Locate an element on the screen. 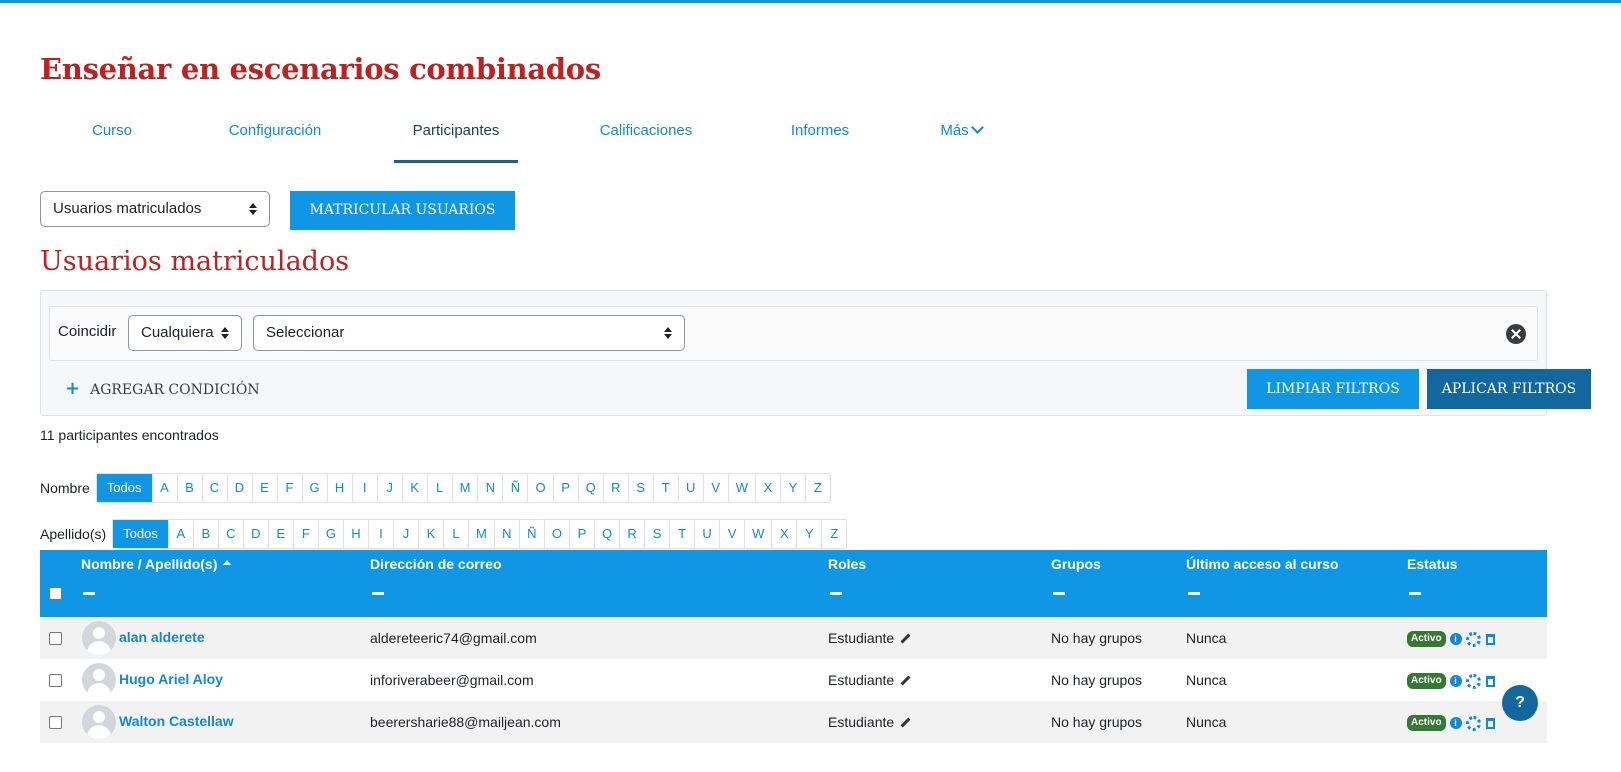  participant-name-link: alan alderete is located at coordinates (162, 637).